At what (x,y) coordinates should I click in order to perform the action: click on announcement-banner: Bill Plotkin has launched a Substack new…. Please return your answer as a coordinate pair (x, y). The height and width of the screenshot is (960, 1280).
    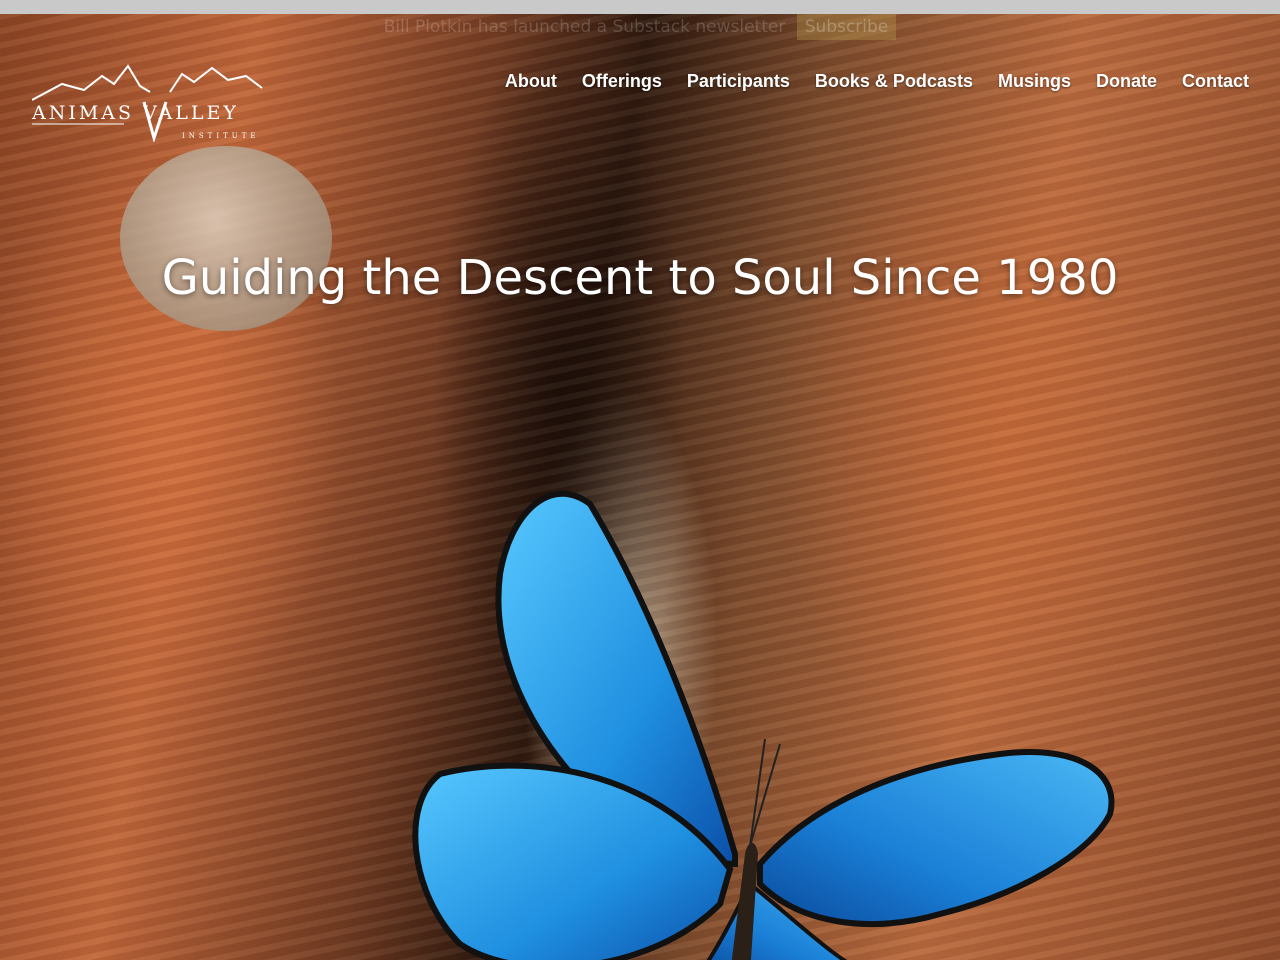
    Looking at the image, I should click on (640, 27).